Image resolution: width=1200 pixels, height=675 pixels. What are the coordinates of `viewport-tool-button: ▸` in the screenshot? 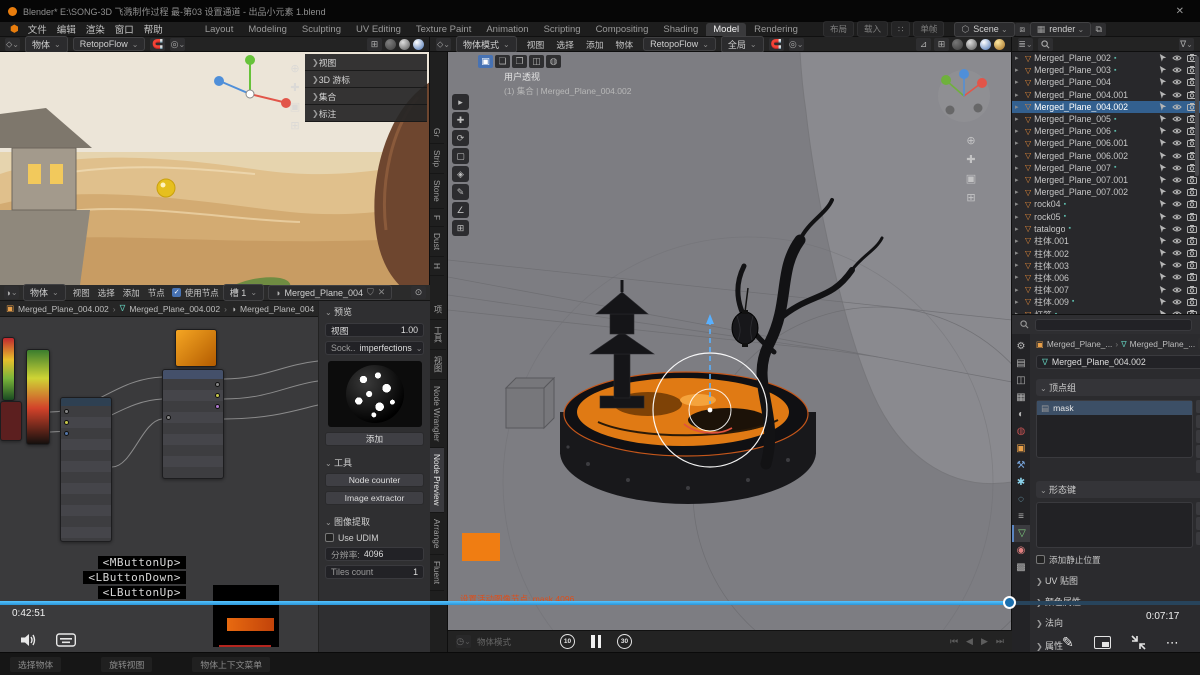 It's located at (460, 102).